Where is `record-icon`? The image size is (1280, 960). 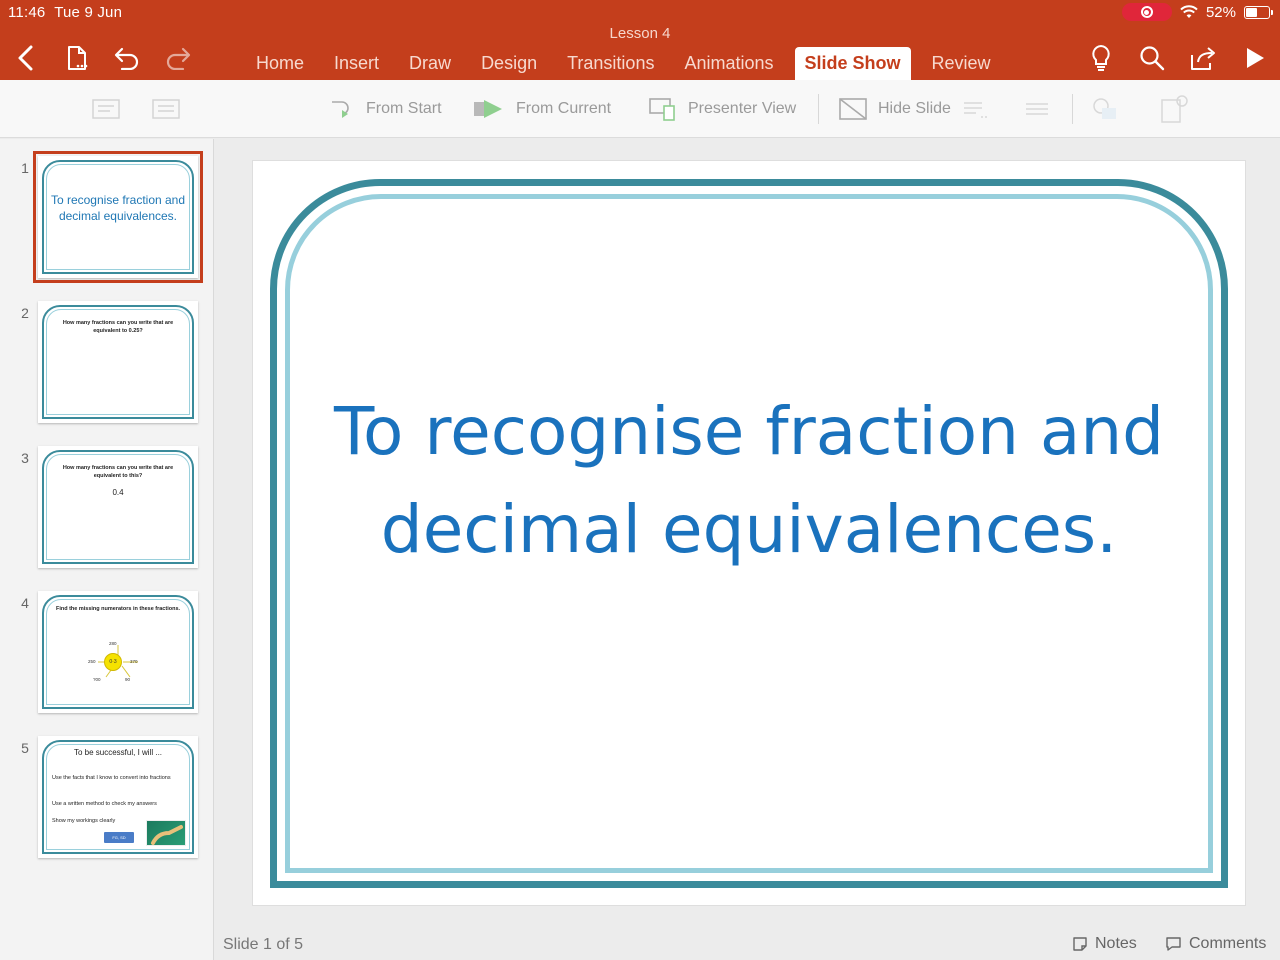 record-icon is located at coordinates (1146, 12).